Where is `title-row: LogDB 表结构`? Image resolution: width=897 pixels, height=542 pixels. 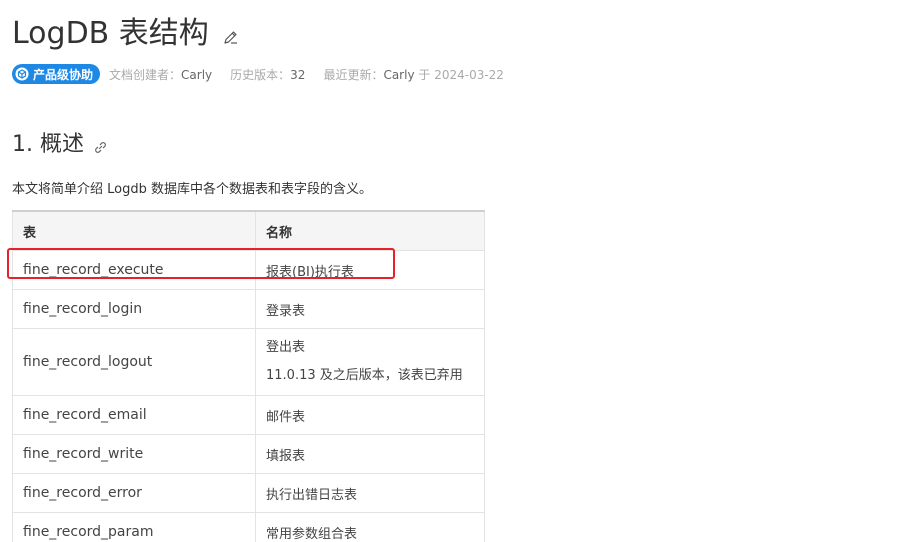
title-row: LogDB 表结构 is located at coordinates (125, 34).